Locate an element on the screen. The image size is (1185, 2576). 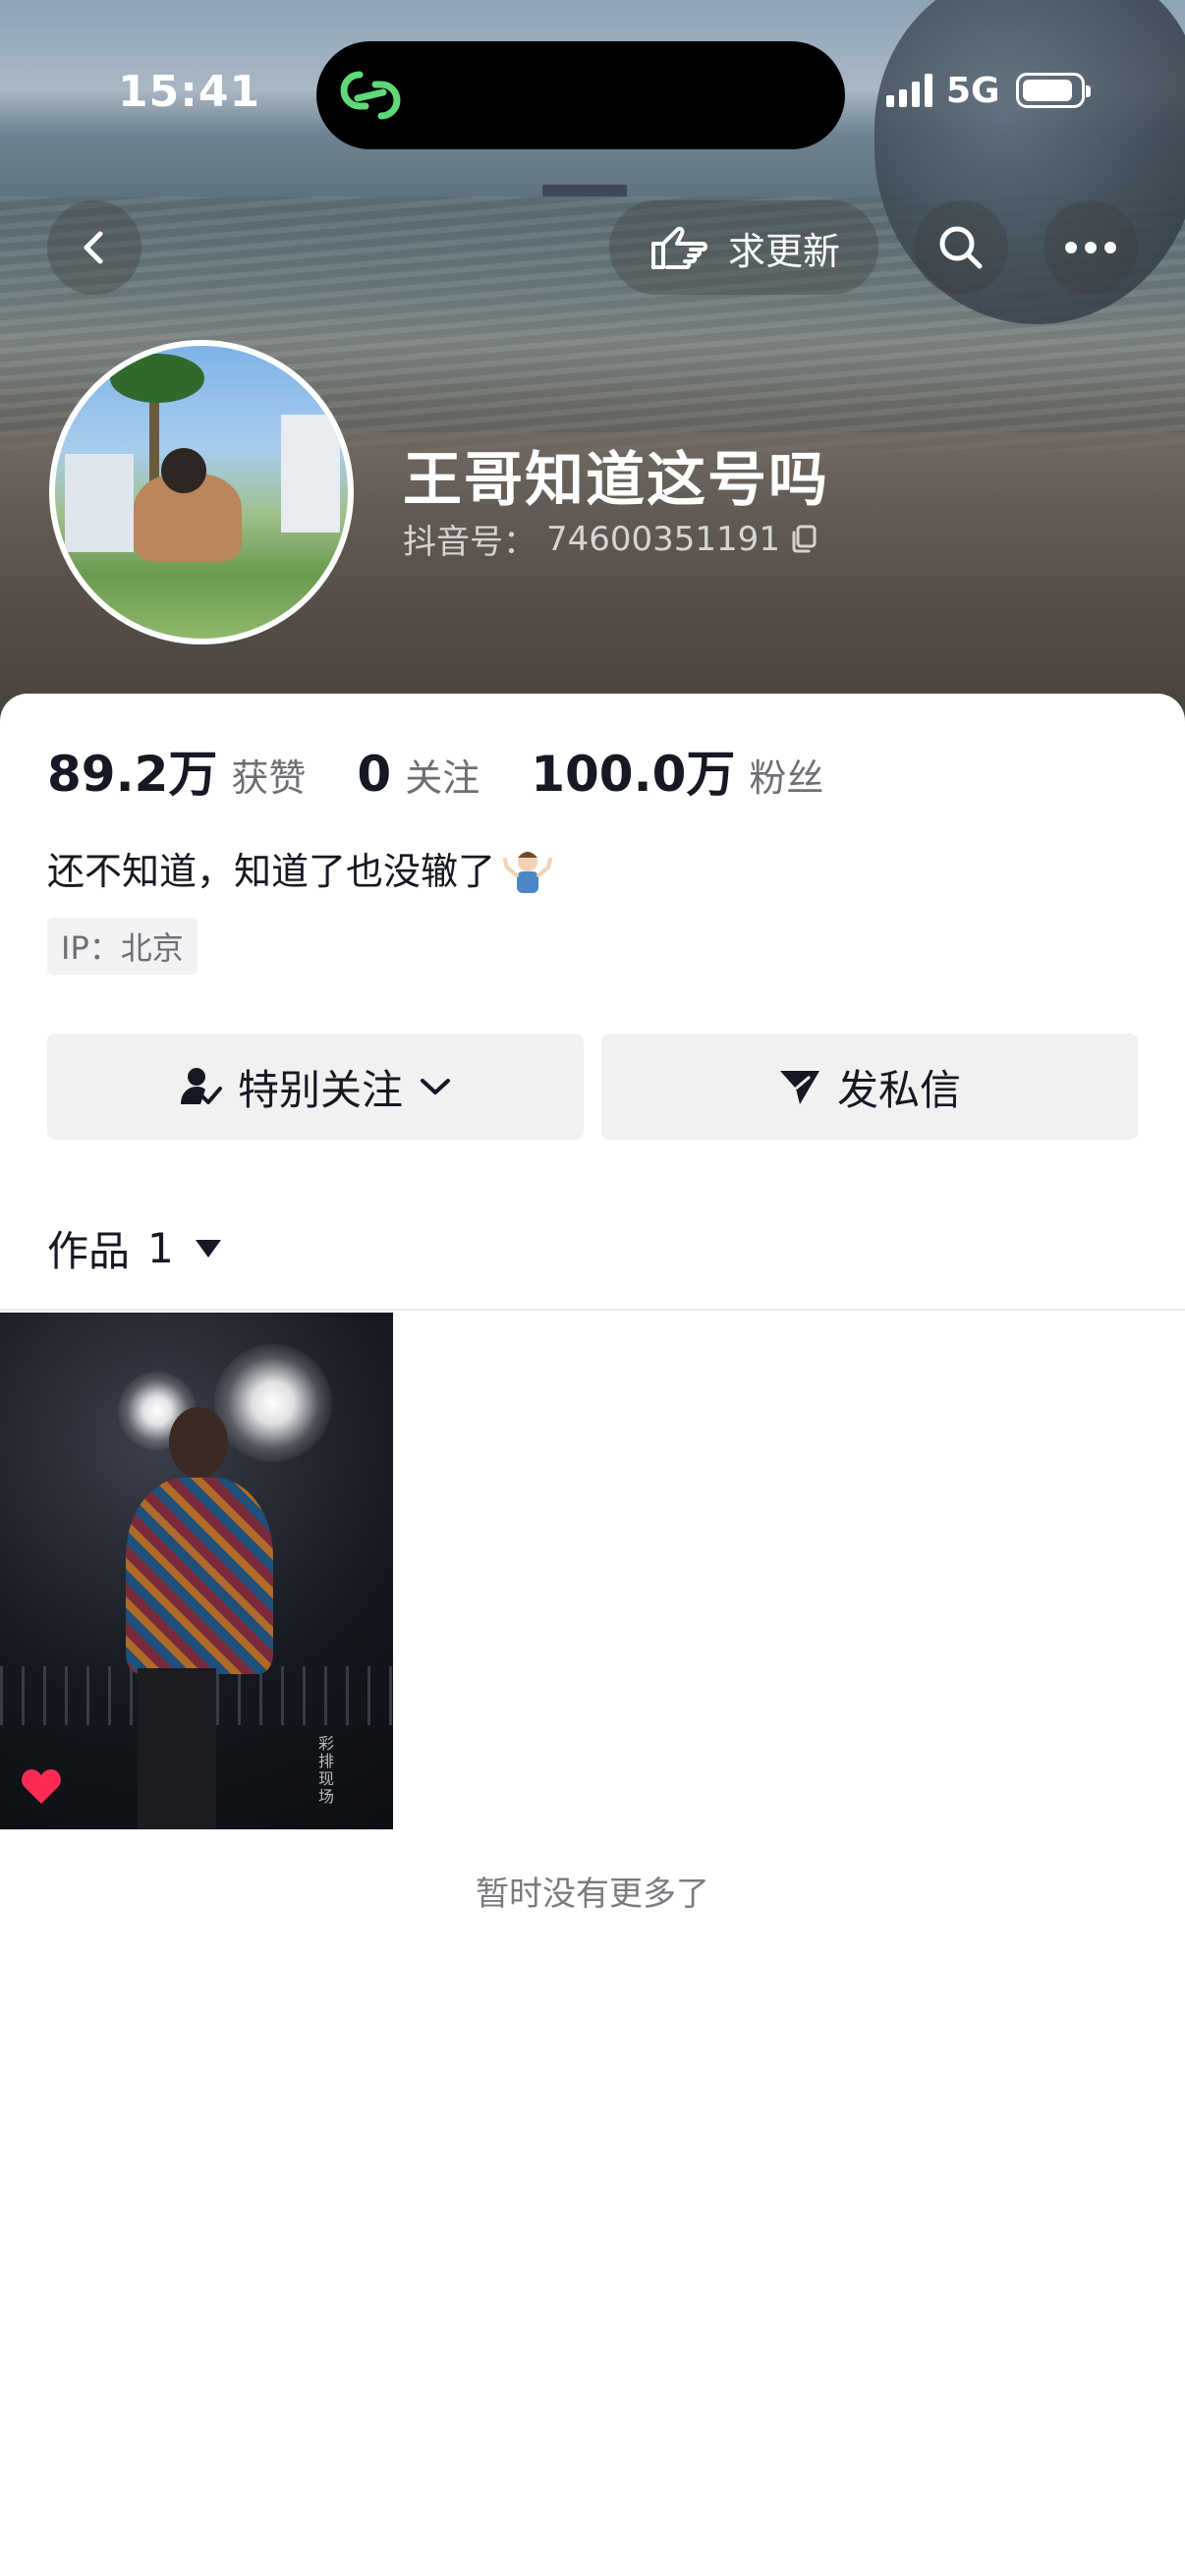
stat-following: 0 关注 is located at coordinates (418, 774).